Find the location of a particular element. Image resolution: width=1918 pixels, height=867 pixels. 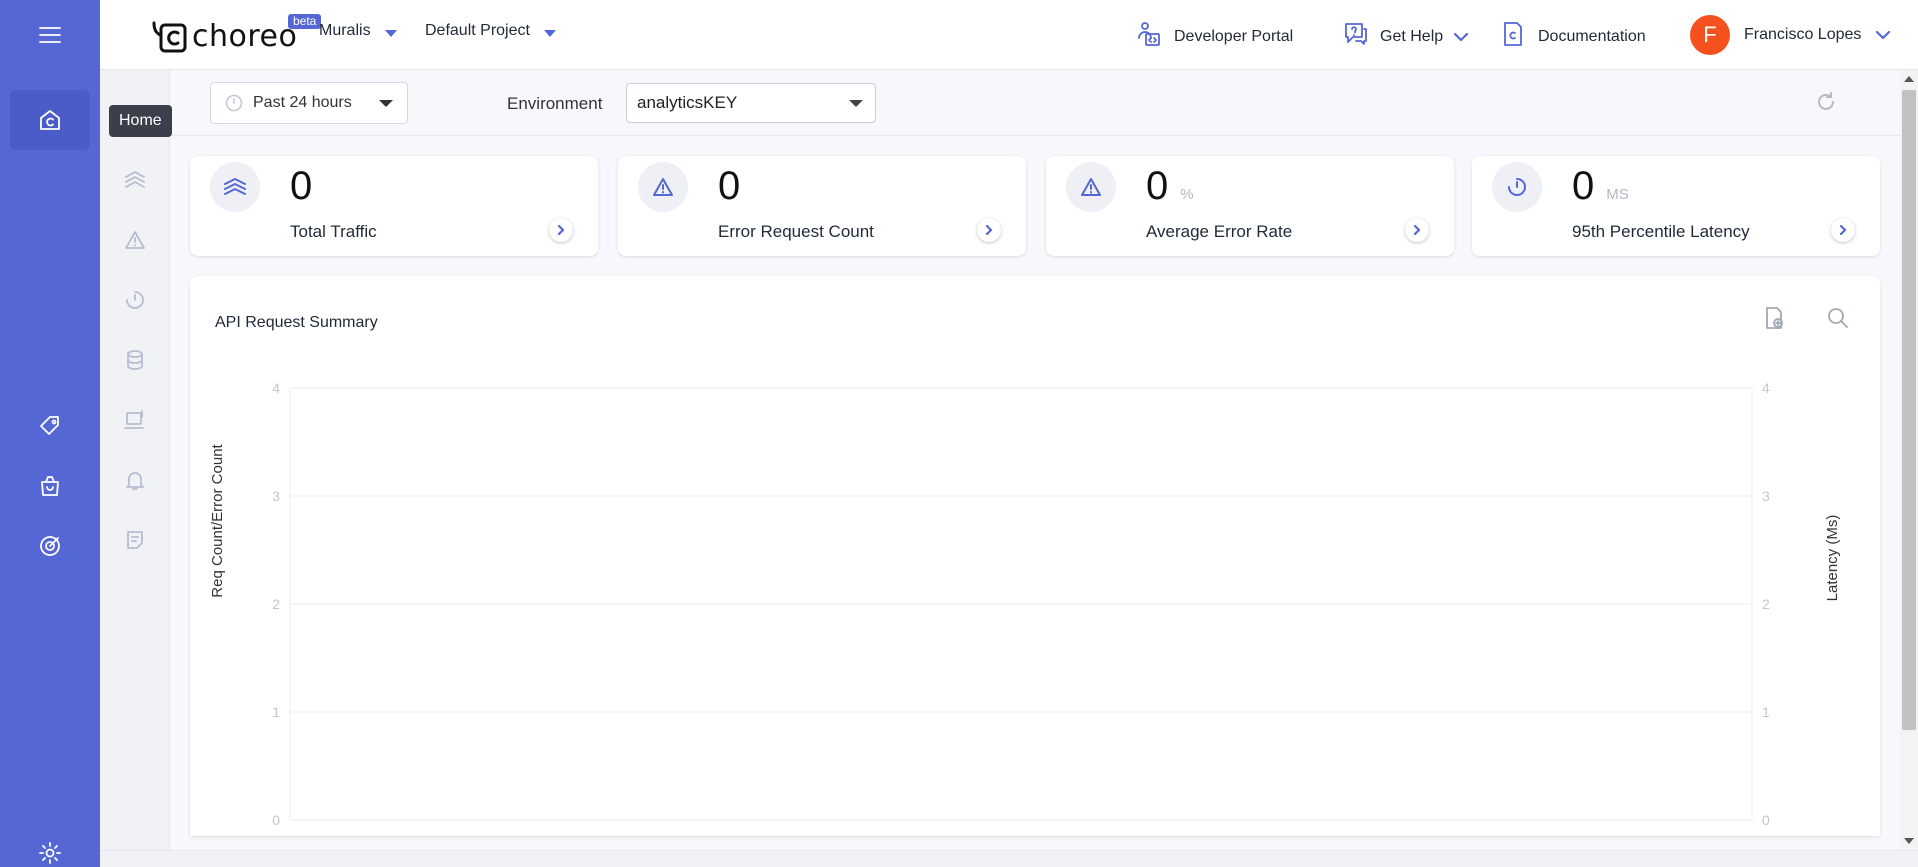

y-axis-label: Req Count/Error Count is located at coordinates (217, 520).